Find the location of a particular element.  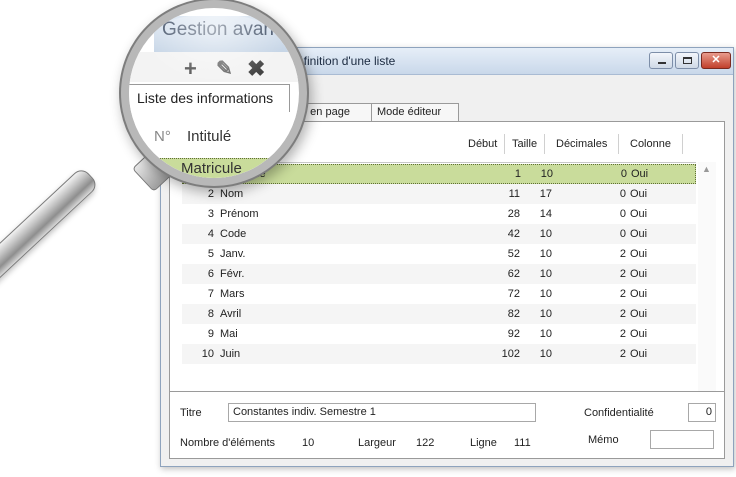

magnified-header-intitule: Intitulé is located at coordinates (209, 136).